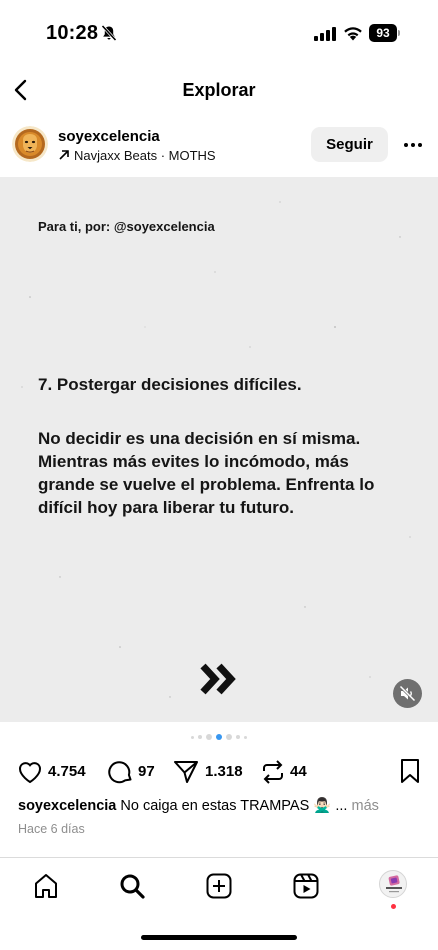 This screenshot has width=438, height=950. I want to click on profile-avatar, so click(393, 884).